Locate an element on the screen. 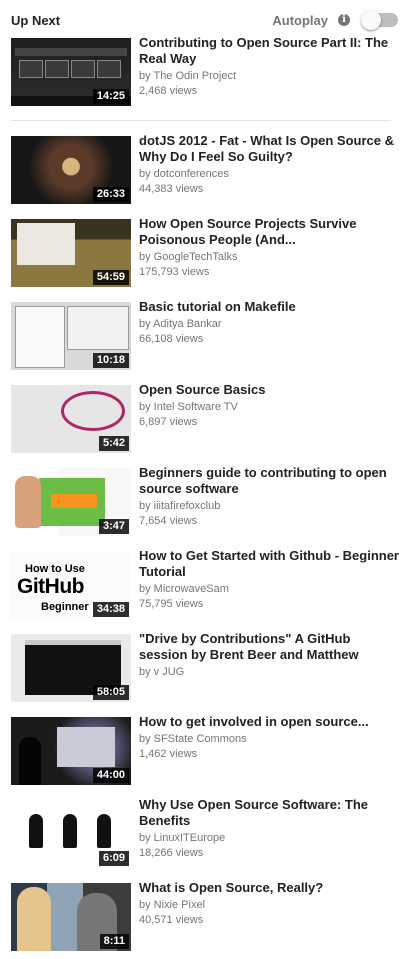 This screenshot has height=959, width=408. video-channel: by Aditya Bankar is located at coordinates (180, 324).